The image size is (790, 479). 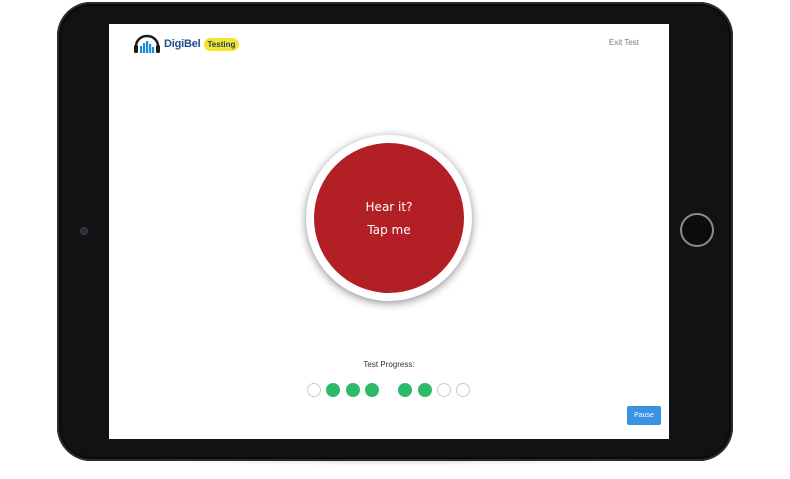 What do you see at coordinates (644, 415) in the screenshot?
I see `pause-button: Pause` at bounding box center [644, 415].